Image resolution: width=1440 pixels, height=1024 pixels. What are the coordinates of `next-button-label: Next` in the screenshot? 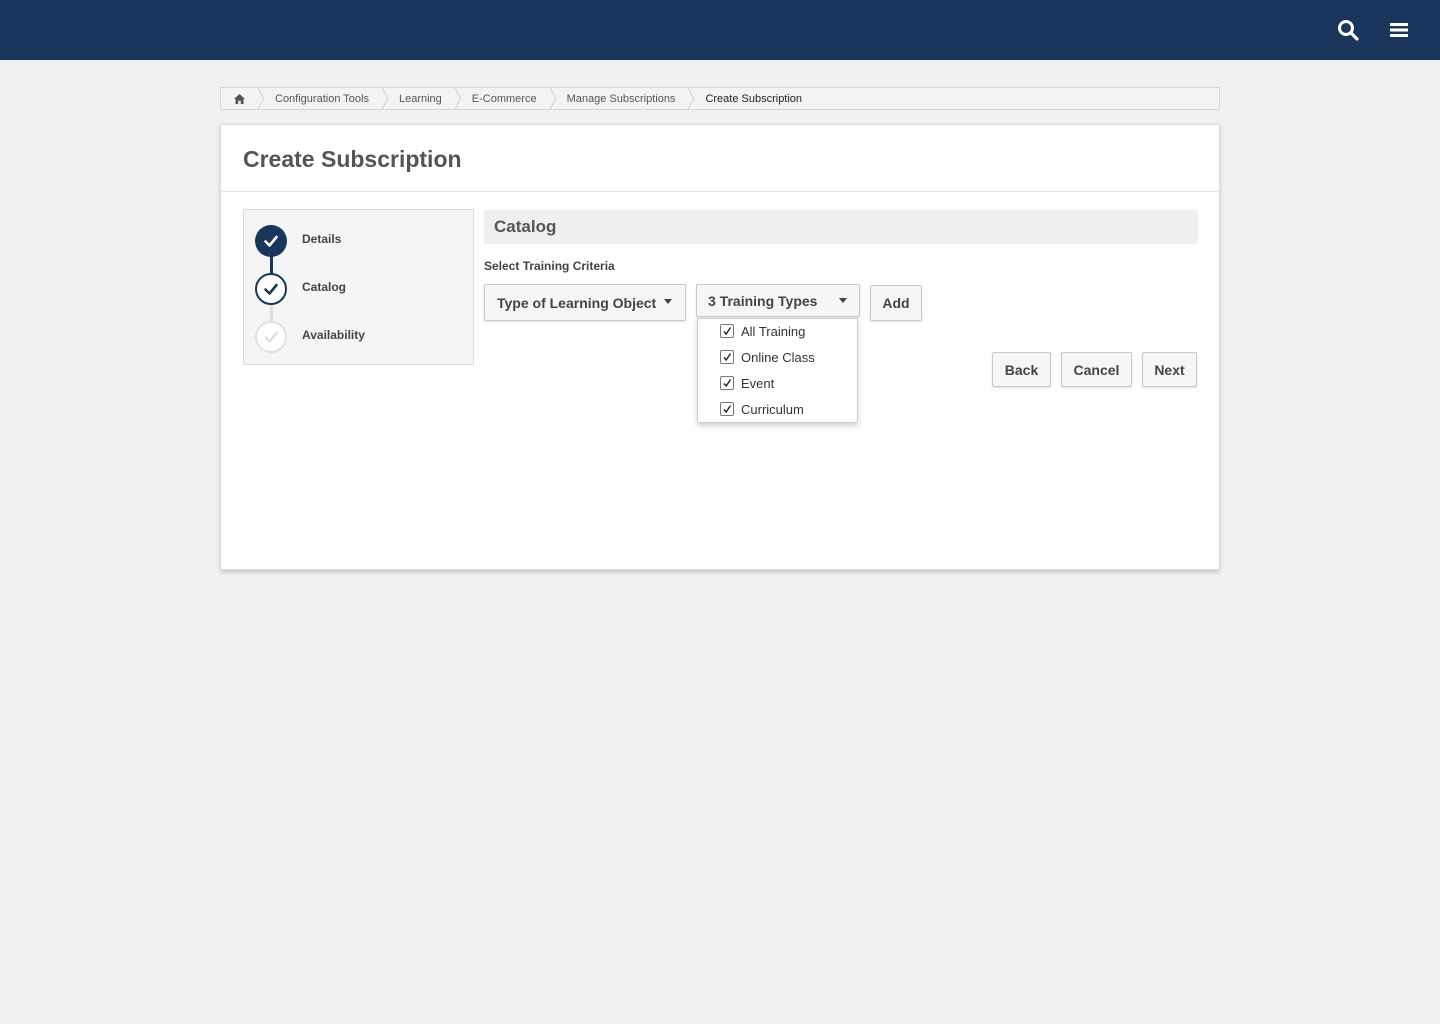 It's located at (1169, 369).